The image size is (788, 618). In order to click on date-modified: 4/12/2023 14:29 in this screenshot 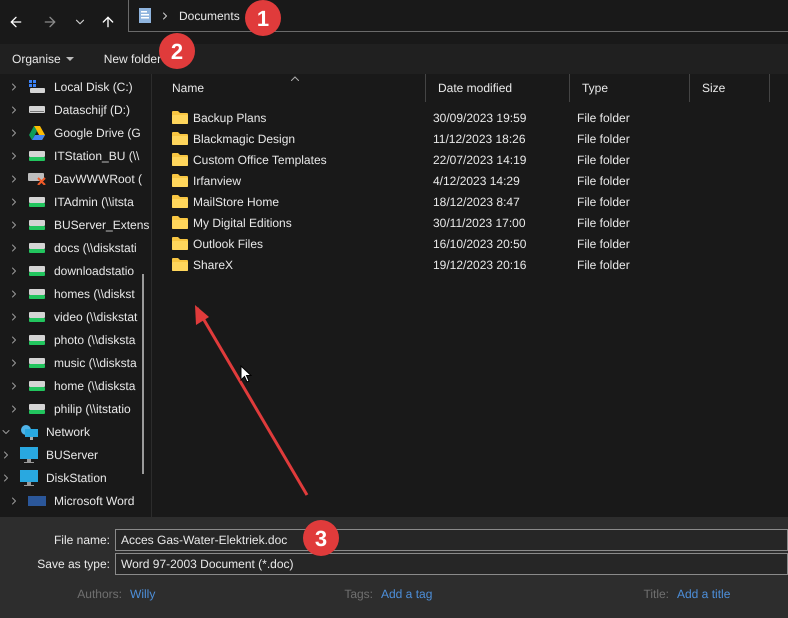, I will do `click(476, 181)`.